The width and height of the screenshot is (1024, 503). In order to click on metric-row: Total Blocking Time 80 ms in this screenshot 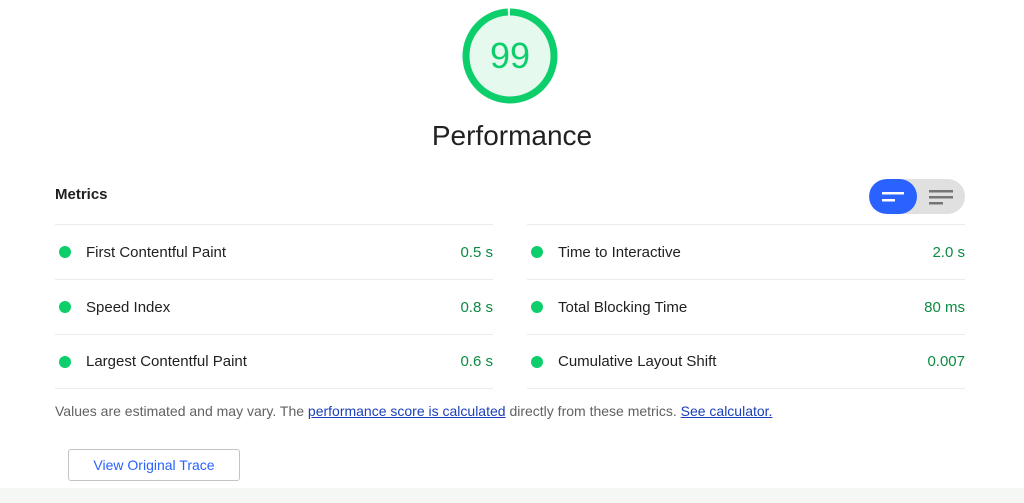, I will do `click(746, 306)`.